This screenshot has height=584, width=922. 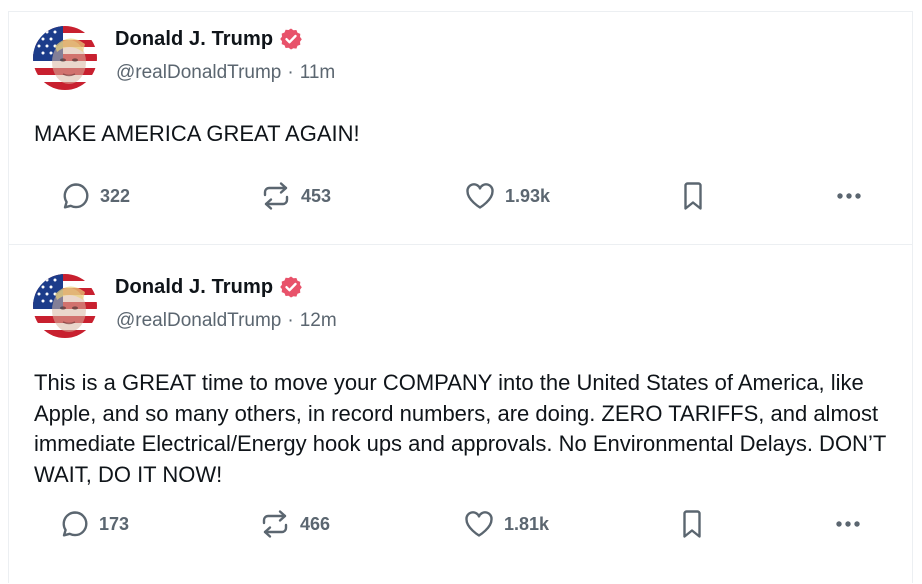 I want to click on author-meta: @realDonaldTrump · 12m, so click(x=226, y=321).